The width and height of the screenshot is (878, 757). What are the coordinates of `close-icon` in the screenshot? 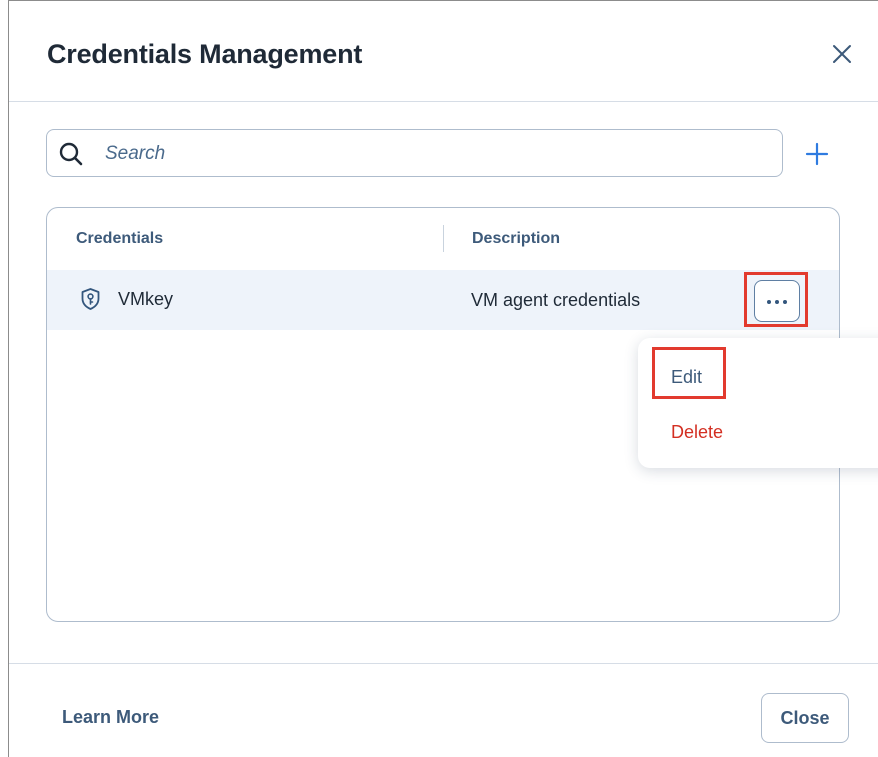 It's located at (842, 54).